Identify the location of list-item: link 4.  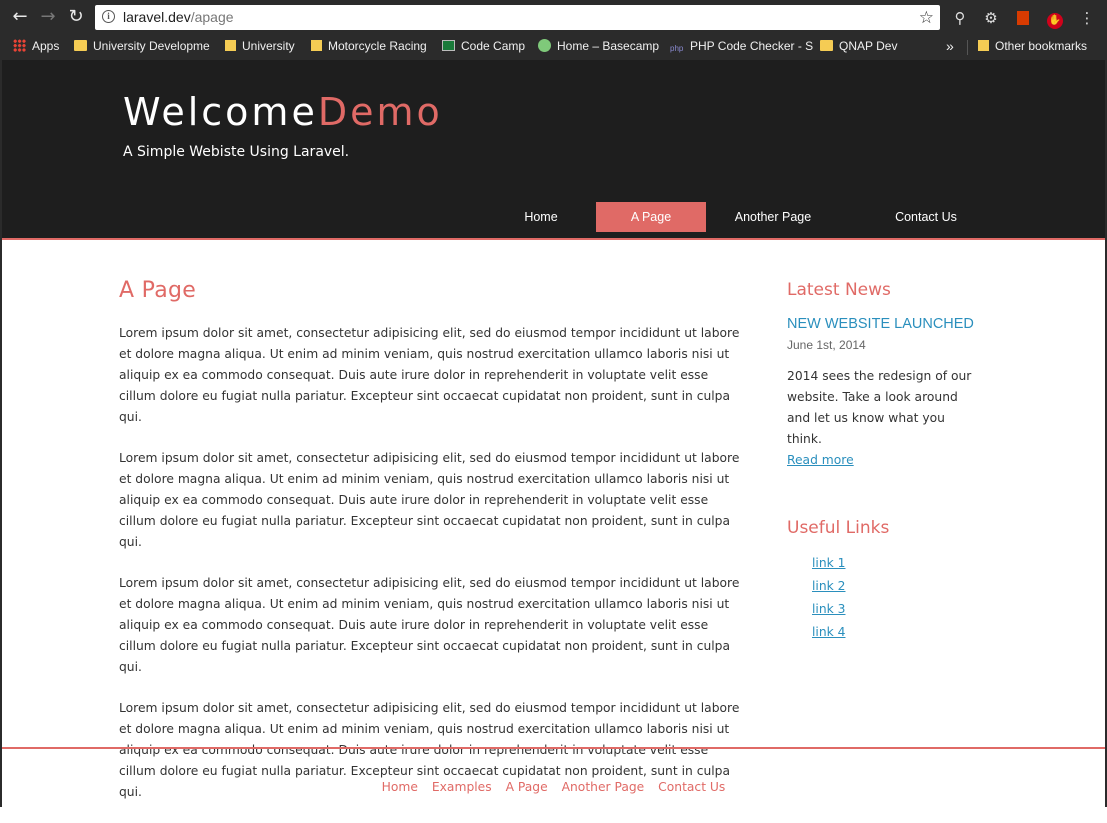
(850, 632).